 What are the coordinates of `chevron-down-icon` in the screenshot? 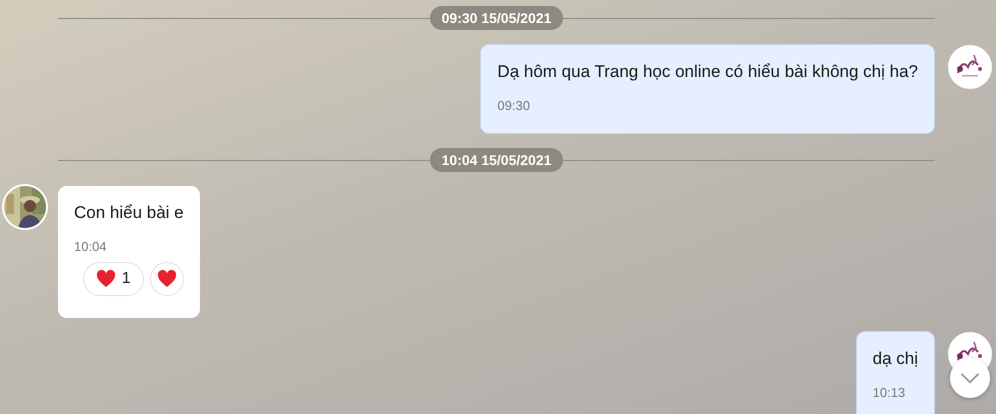 It's located at (970, 378).